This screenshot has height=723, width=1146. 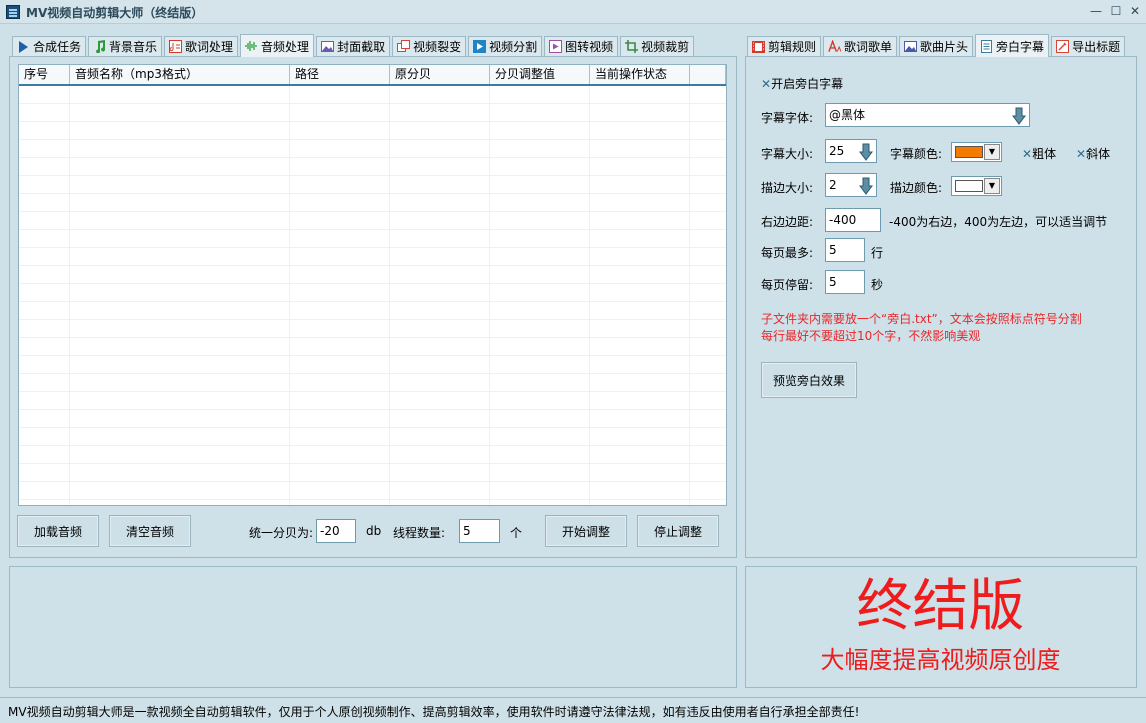 What do you see at coordinates (1019, 116) in the screenshot?
I see `dropdown-arrow-icon` at bounding box center [1019, 116].